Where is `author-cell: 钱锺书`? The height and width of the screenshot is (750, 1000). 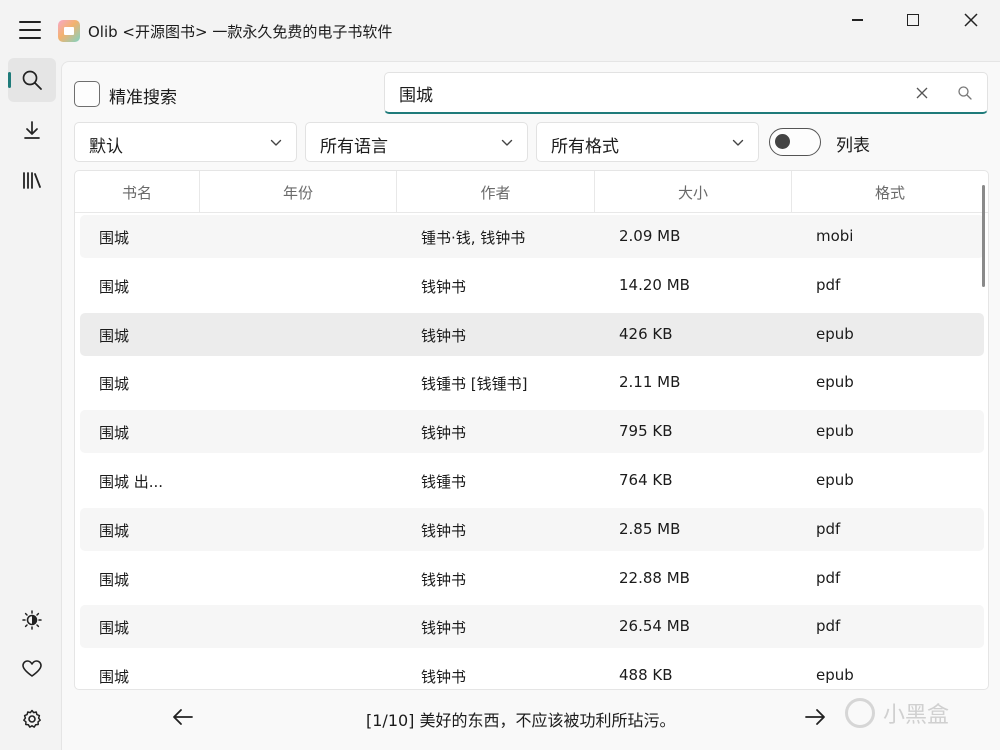 author-cell: 钱锺书 is located at coordinates (444, 482).